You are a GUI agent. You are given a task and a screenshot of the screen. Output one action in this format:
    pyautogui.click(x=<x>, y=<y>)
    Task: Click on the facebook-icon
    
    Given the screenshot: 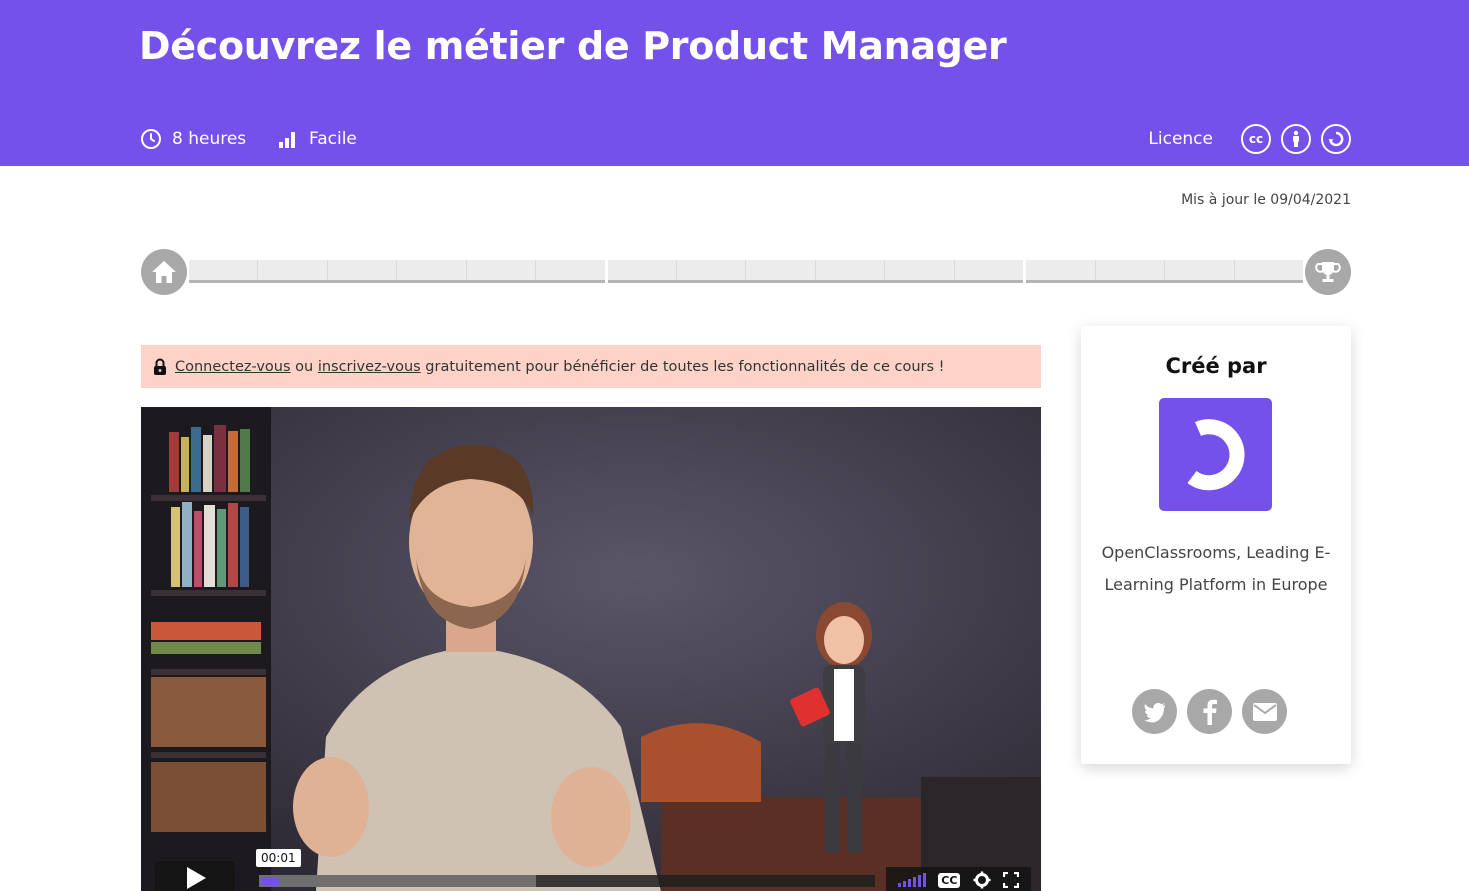 What is the action you would take?
    pyautogui.click(x=1210, y=712)
    